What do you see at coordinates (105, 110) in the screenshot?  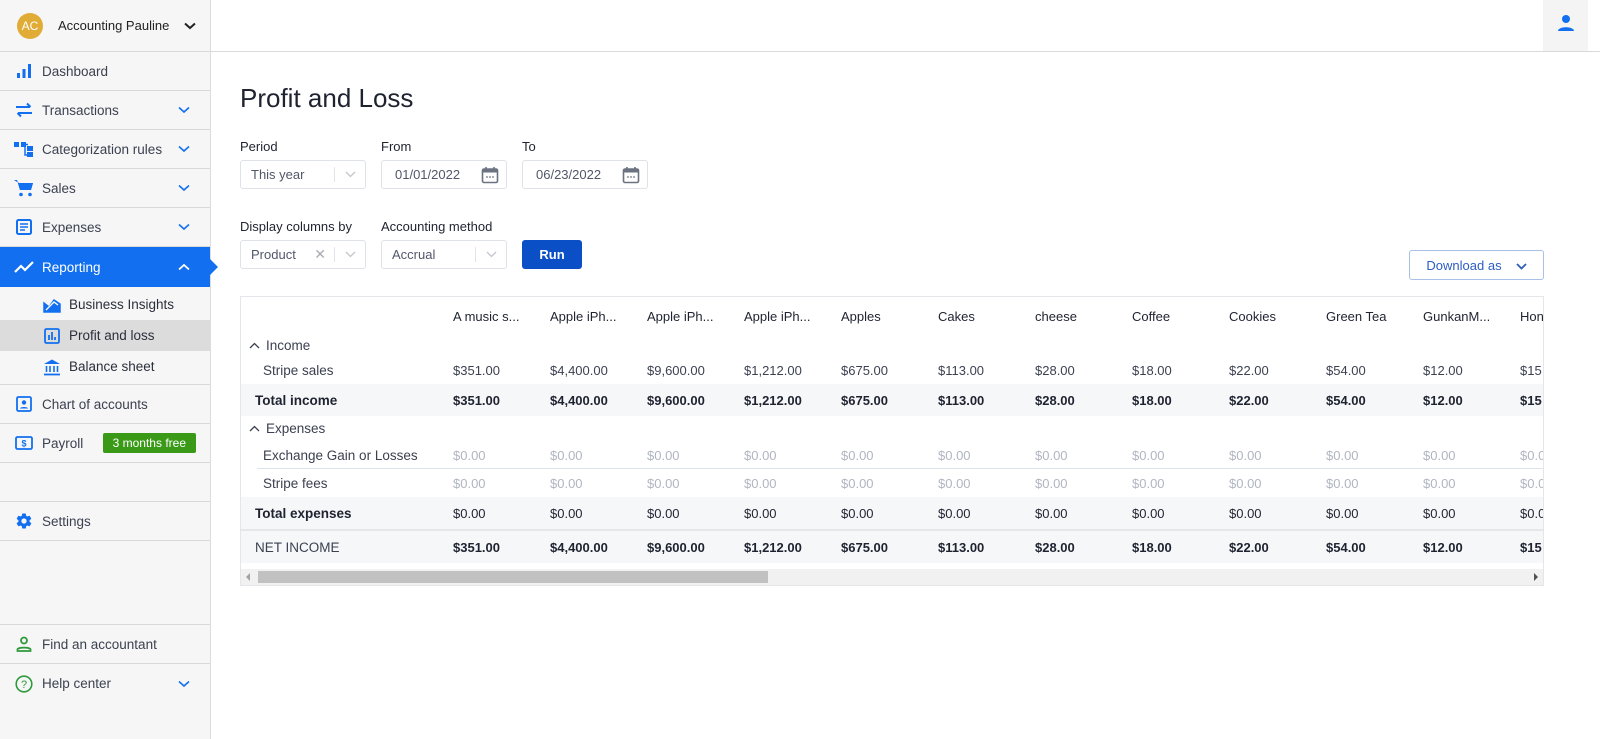 I see `sidebar-item-transactions: Transactions` at bounding box center [105, 110].